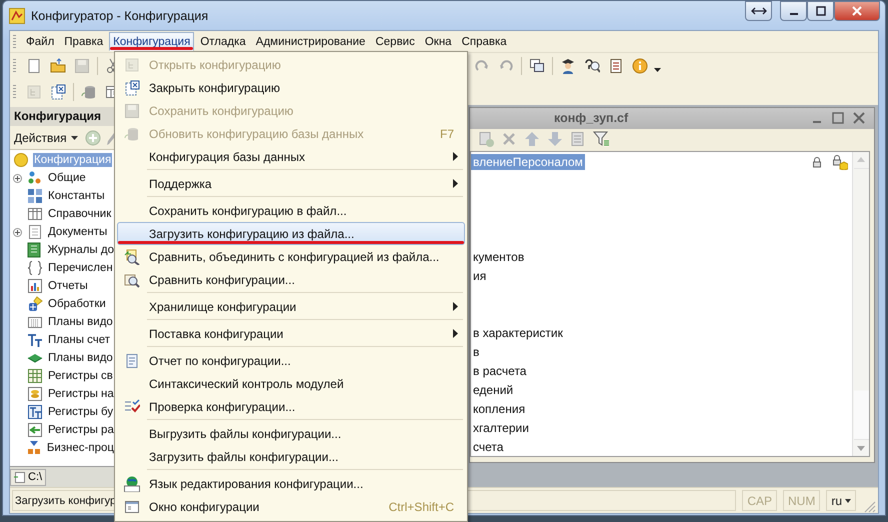 The image size is (888, 522). Describe the element at coordinates (58, 66) in the screenshot. I see `folder-icon` at that location.